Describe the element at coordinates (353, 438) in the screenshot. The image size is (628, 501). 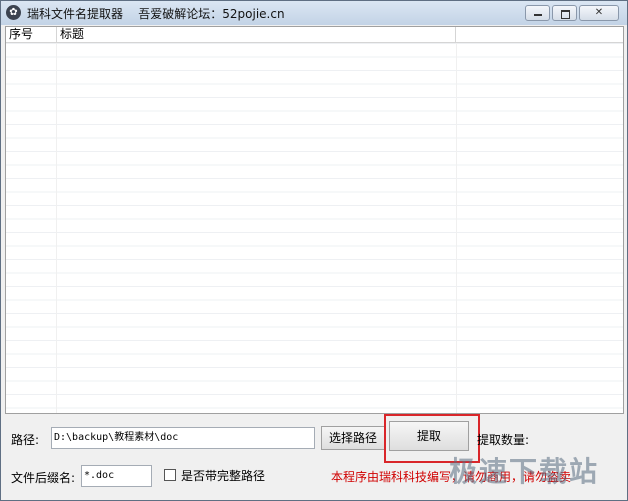
I see `select-path-button: 选择路径` at that location.